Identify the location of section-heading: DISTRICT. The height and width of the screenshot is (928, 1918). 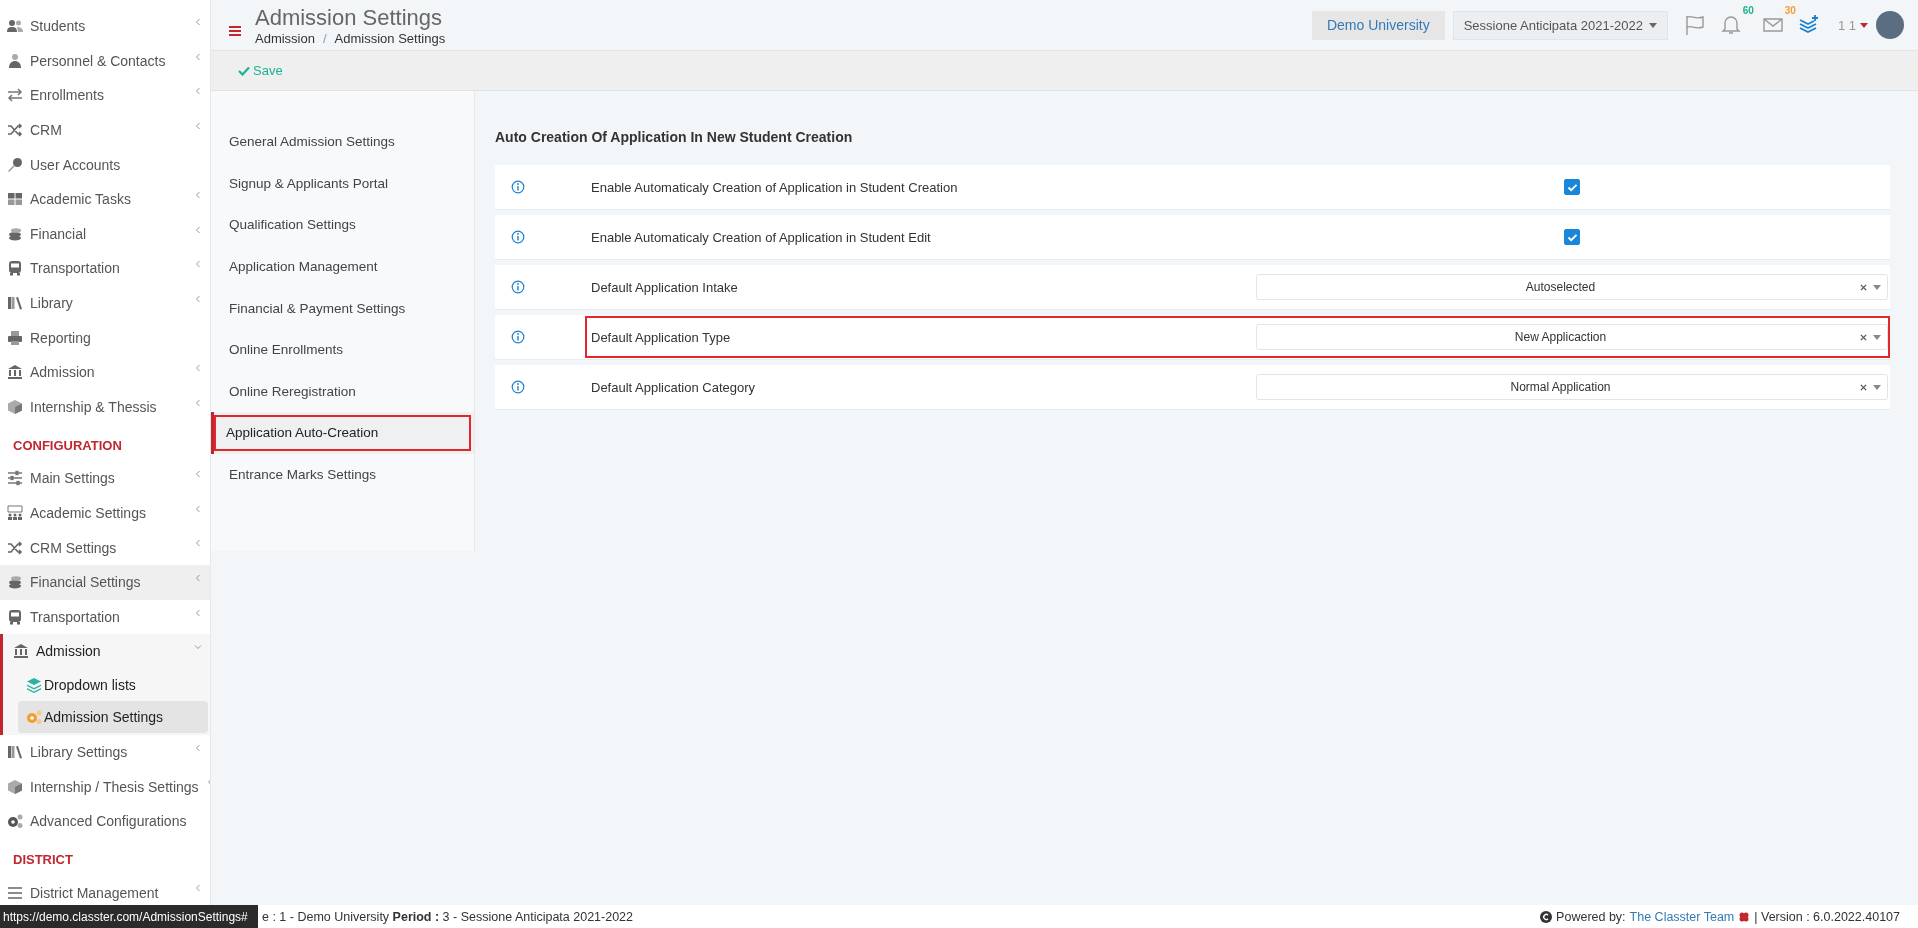
(43, 860).